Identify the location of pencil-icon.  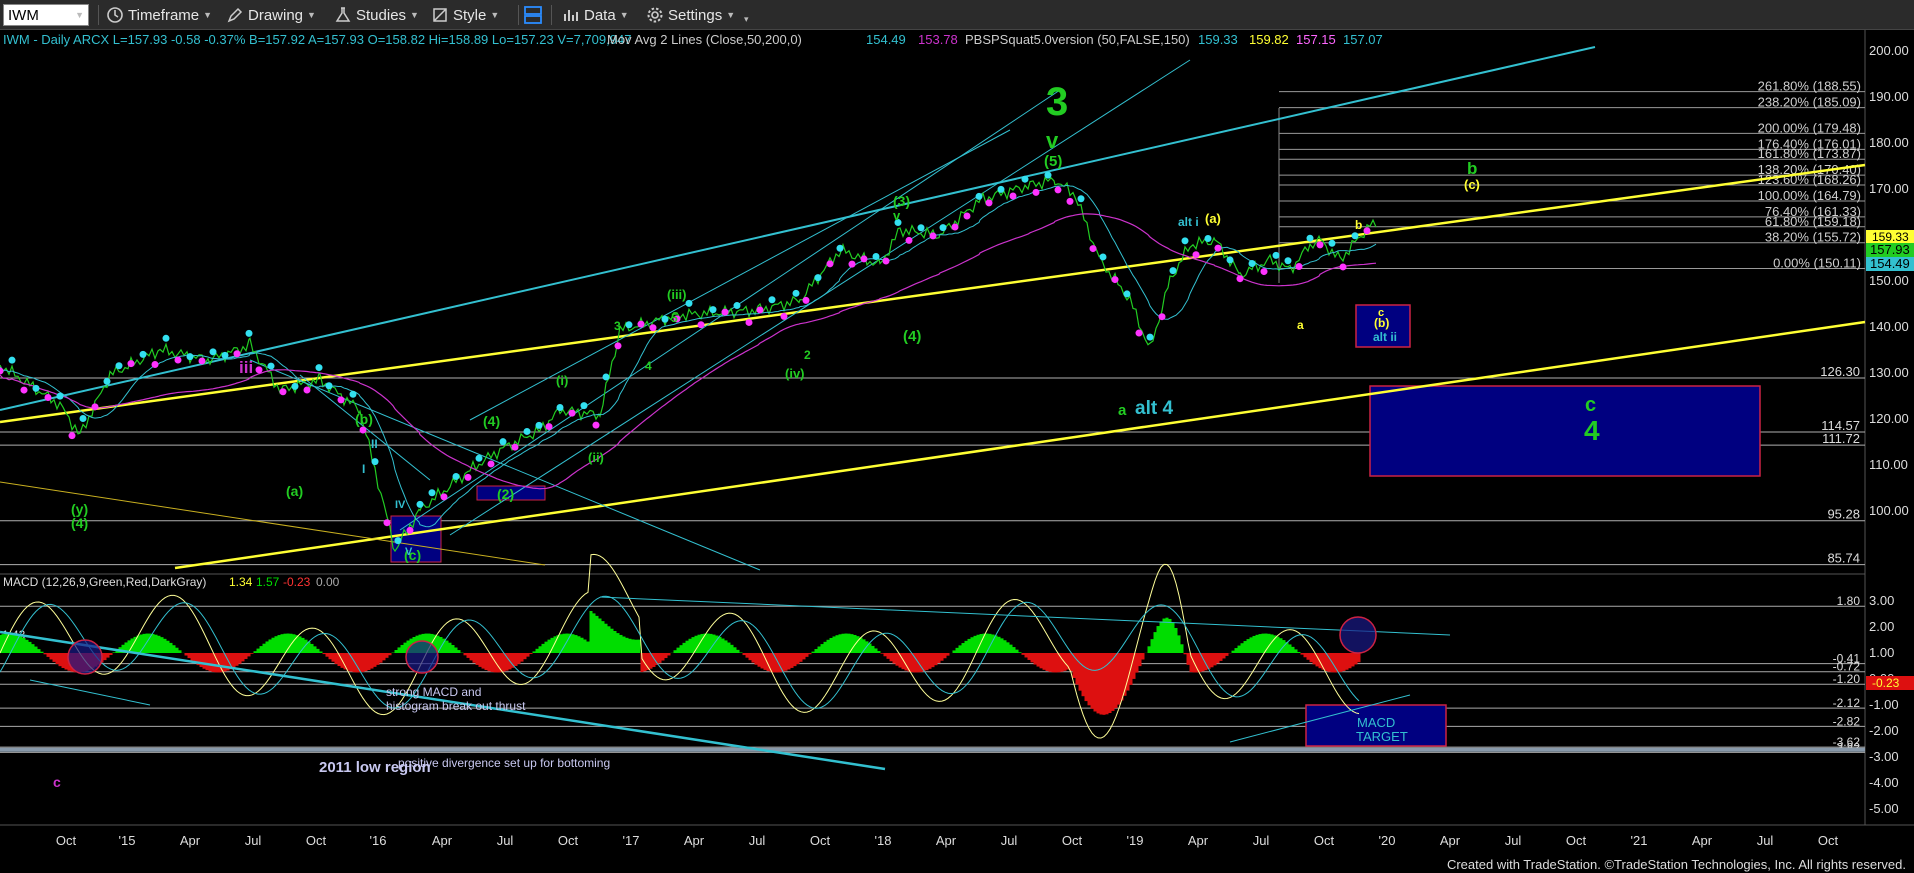
(235, 15).